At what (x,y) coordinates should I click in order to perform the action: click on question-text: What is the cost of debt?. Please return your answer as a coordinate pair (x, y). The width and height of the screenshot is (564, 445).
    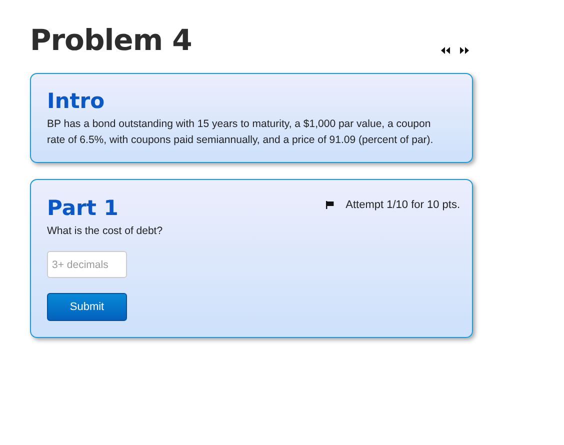
    Looking at the image, I should click on (105, 231).